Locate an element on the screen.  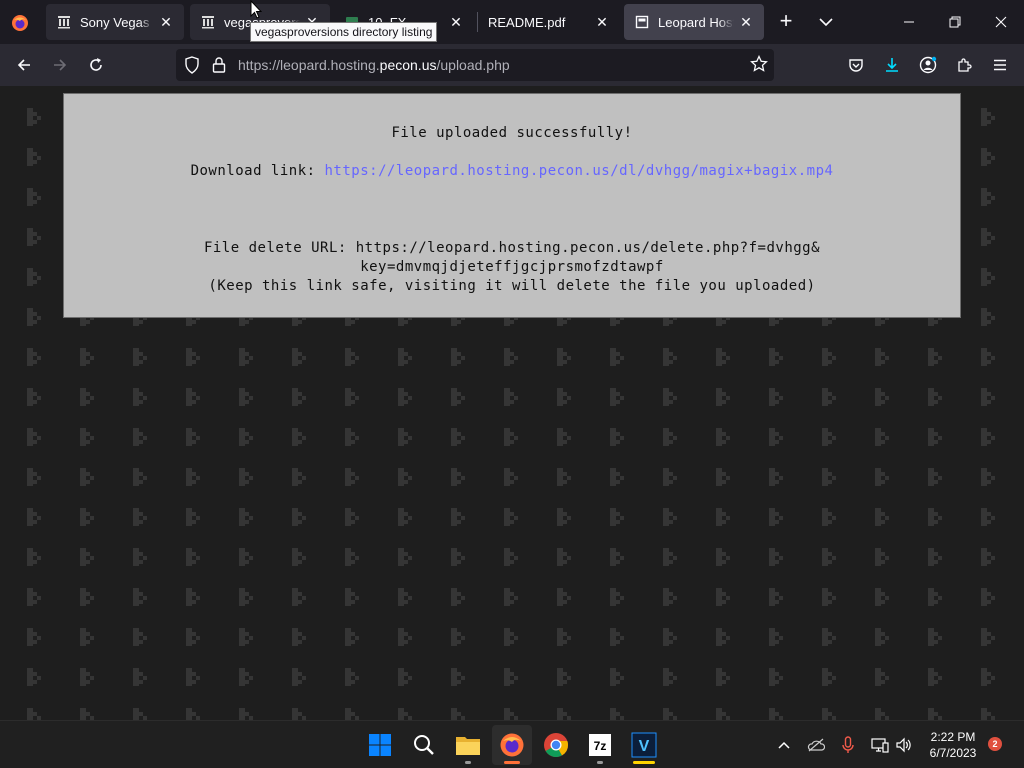
tab-label: Sony Vegas Pro Versions is located at coordinates (117, 22).